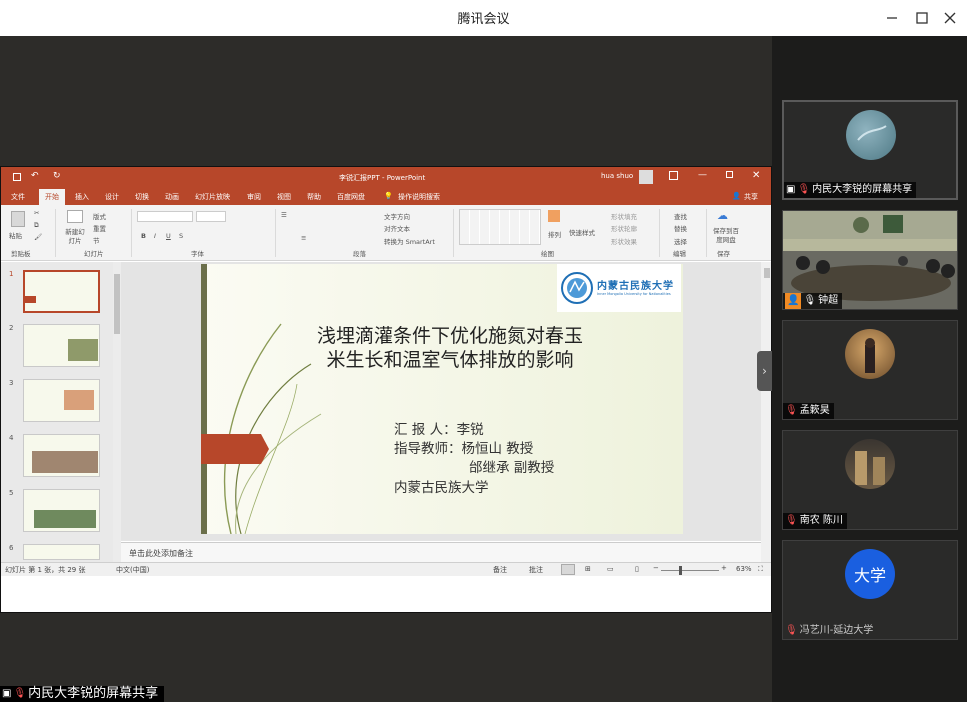  I want to click on new-slide-button: 新建幻灯片, so click(75, 237).